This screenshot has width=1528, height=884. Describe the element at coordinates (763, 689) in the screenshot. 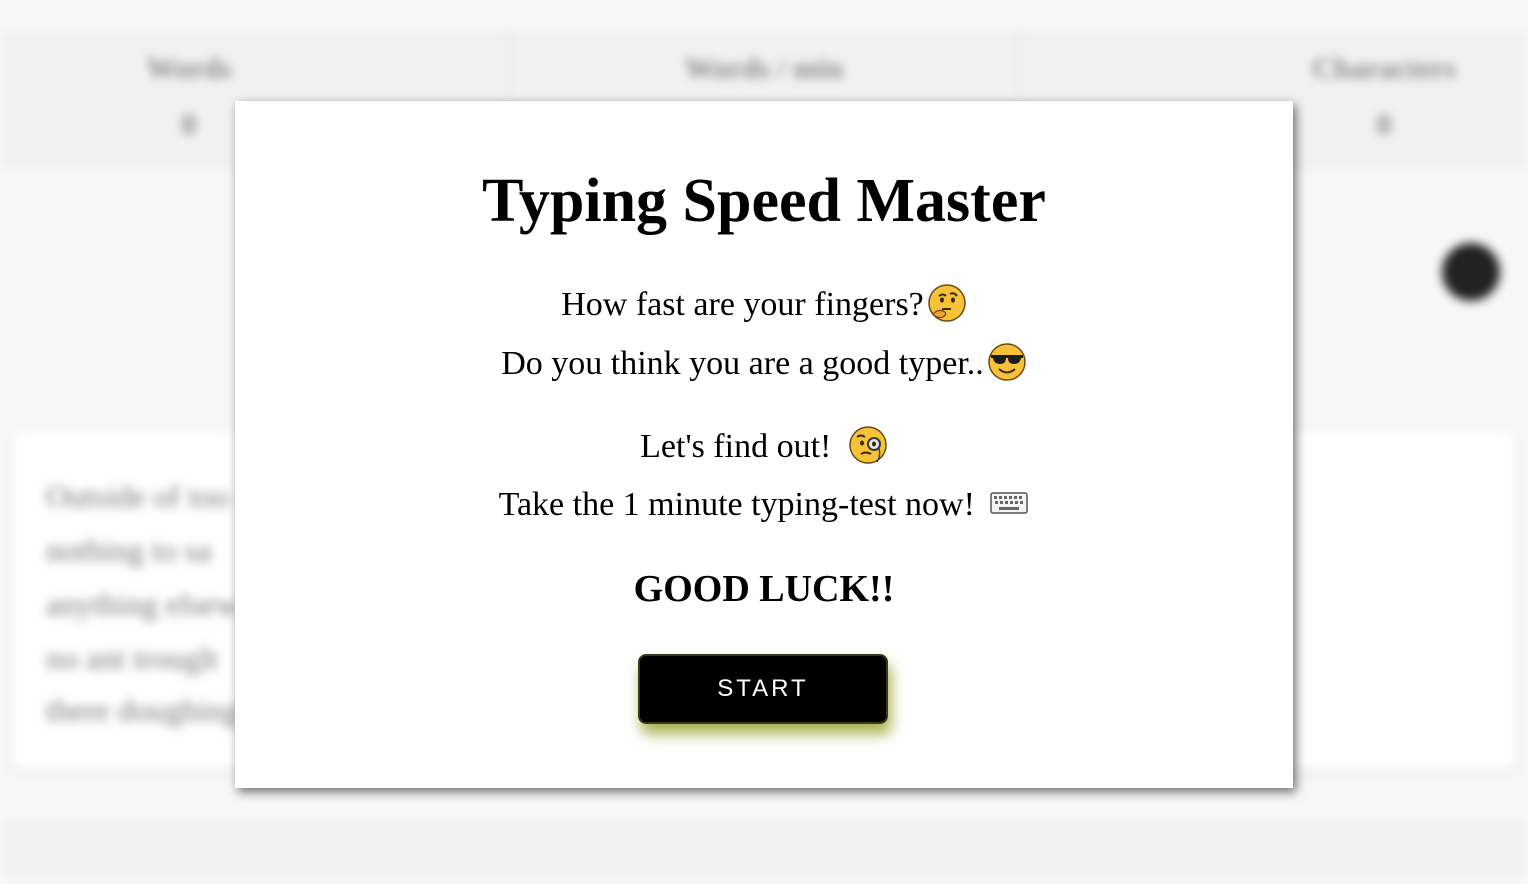

I see `start-button: START` at that location.